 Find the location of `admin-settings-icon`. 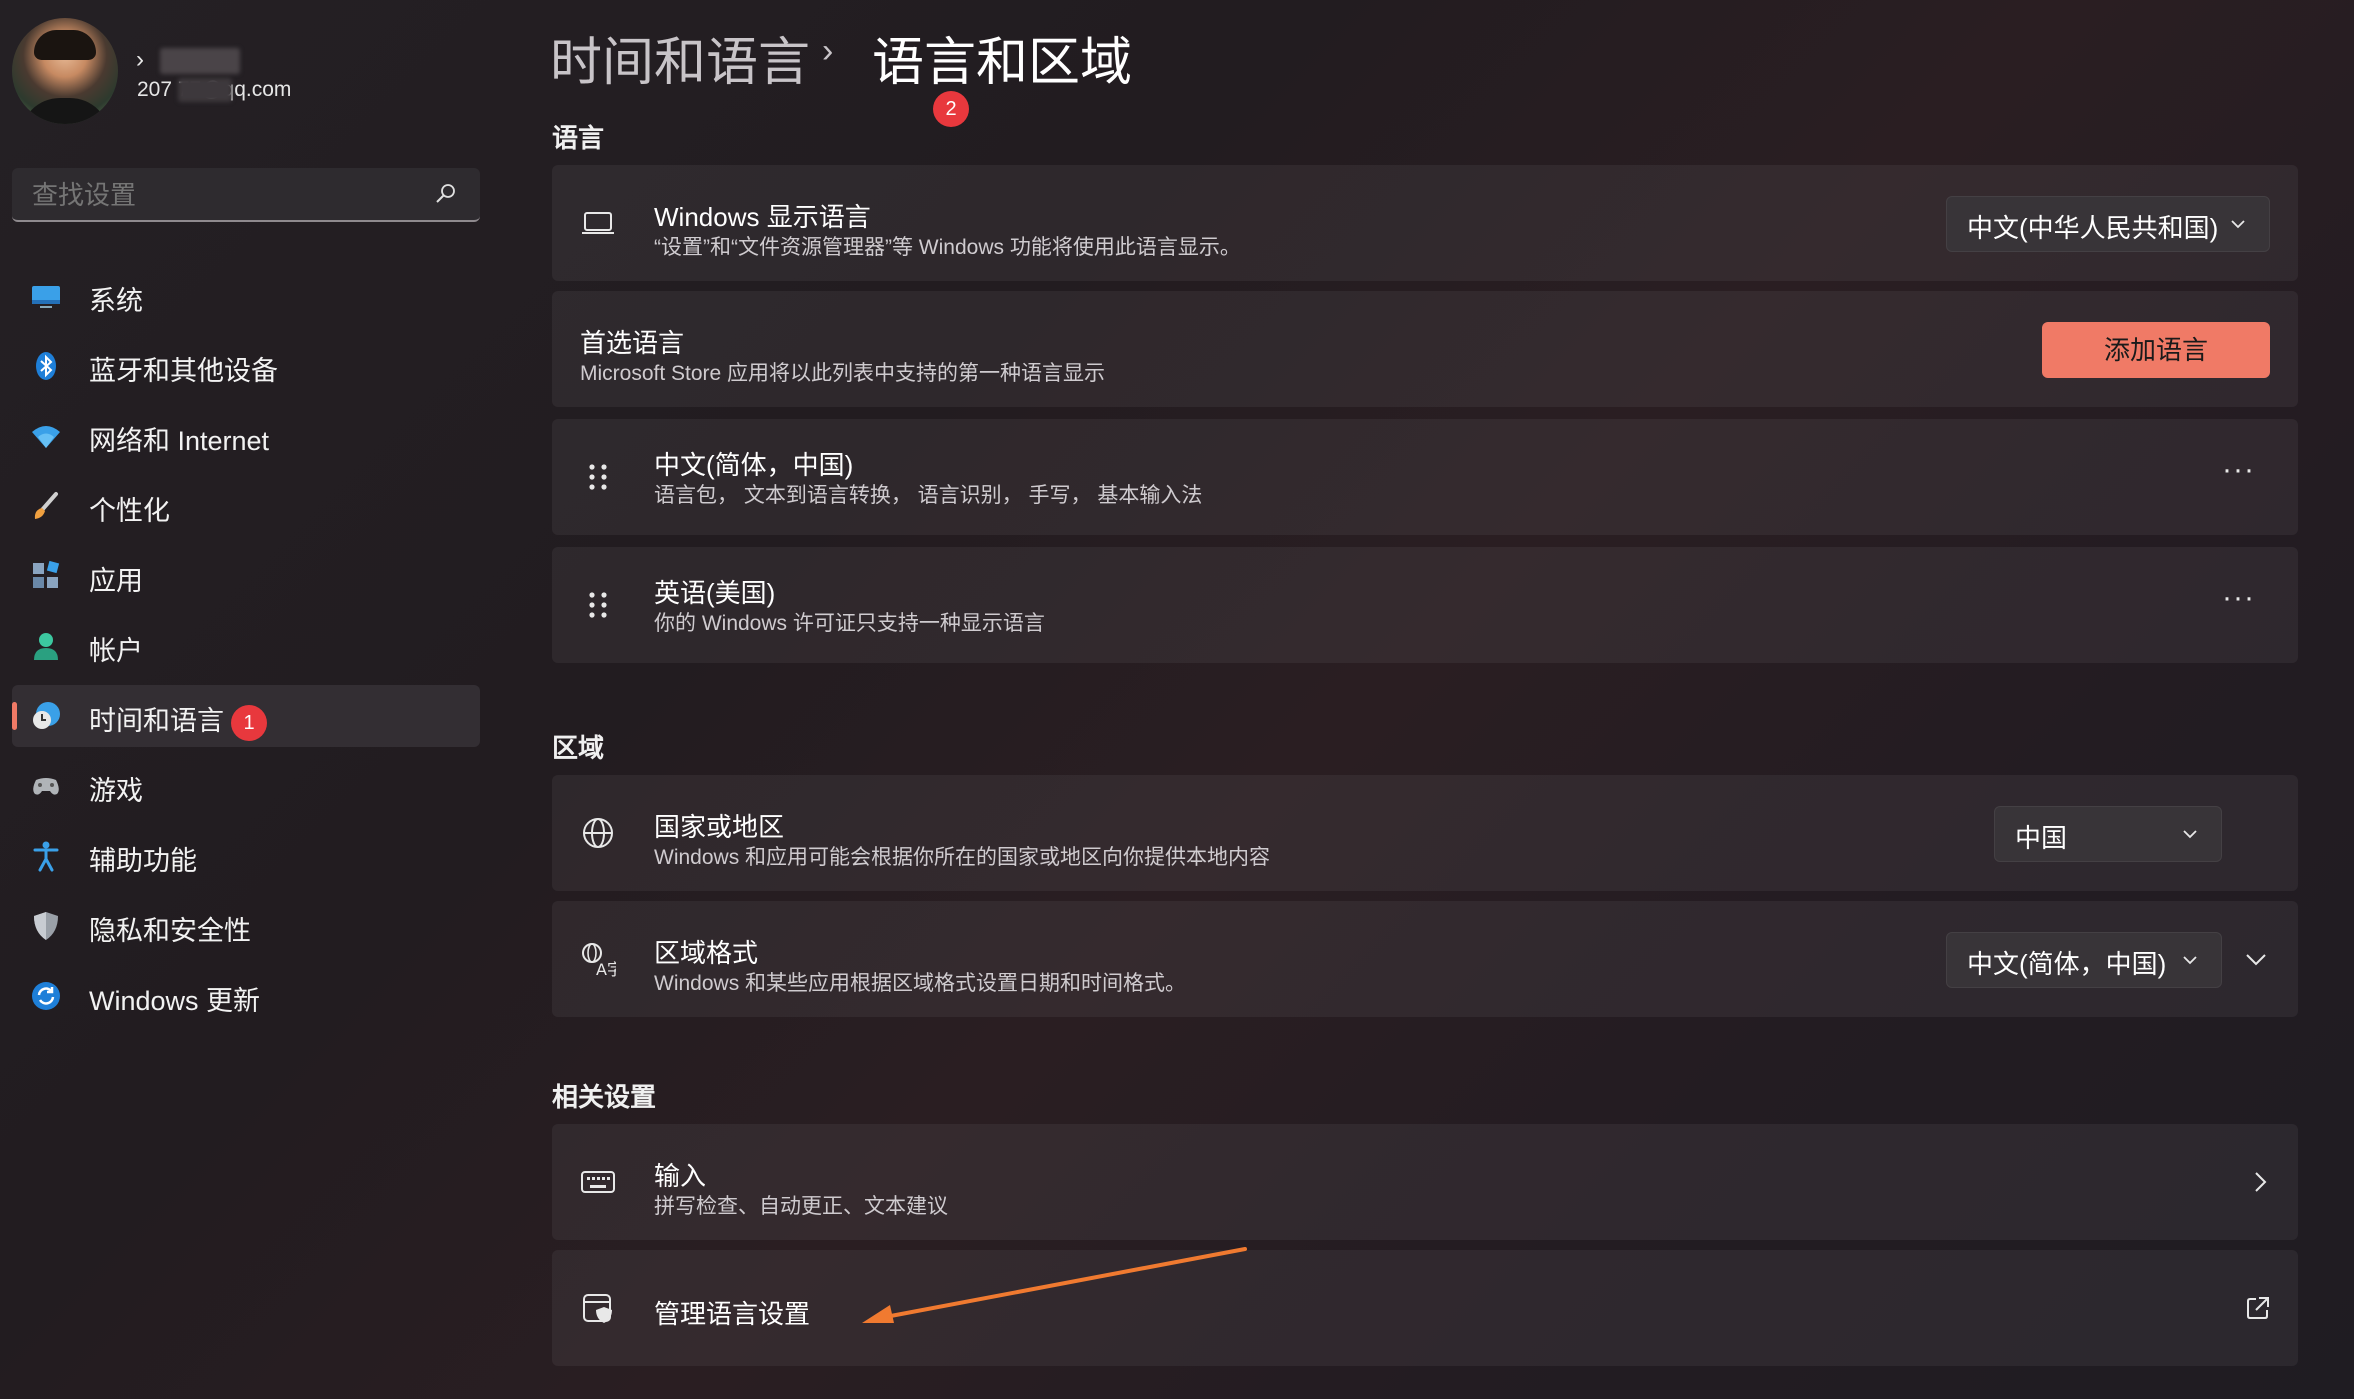

admin-settings-icon is located at coordinates (597, 1308).